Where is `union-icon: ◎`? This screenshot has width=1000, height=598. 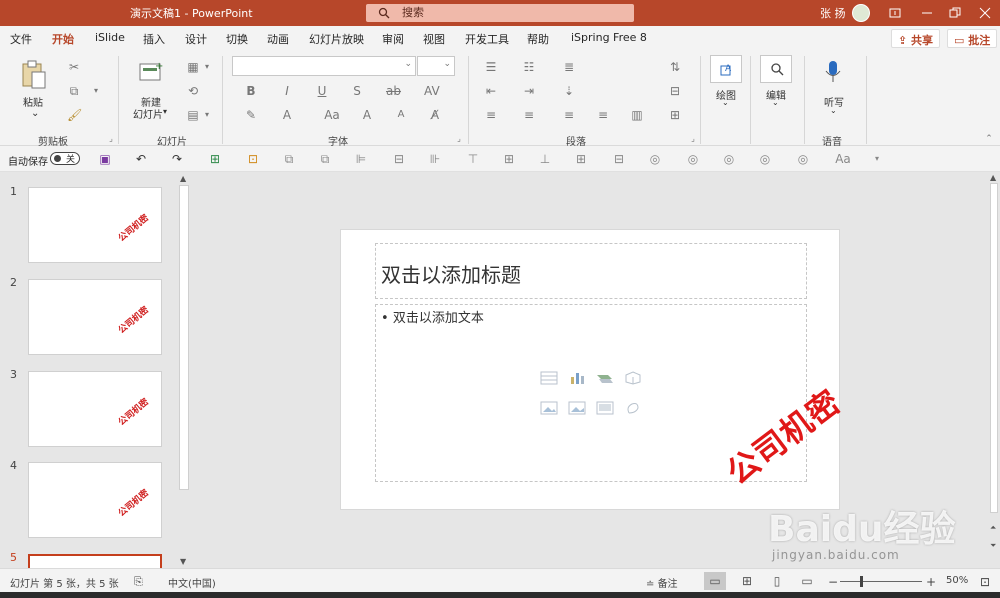
union-icon: ◎ is located at coordinates (655, 159).